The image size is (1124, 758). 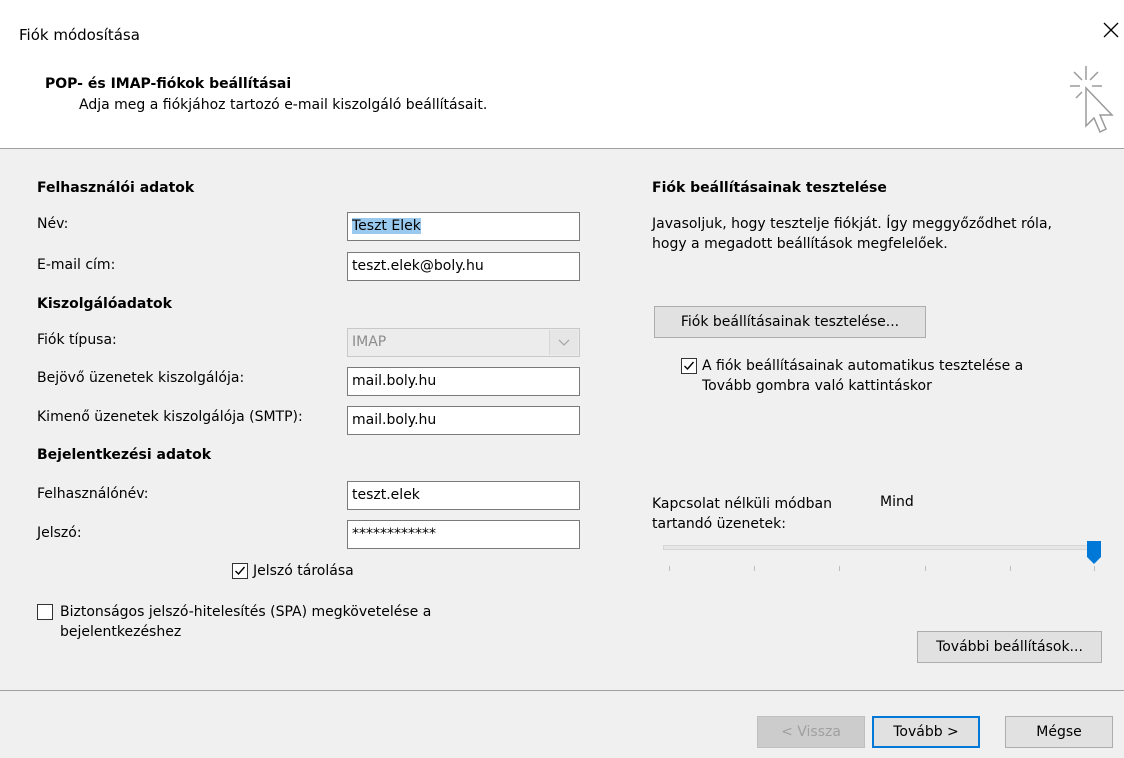 I want to click on page-title: POP- és IMAP-fiókok beállításai, so click(x=168, y=84).